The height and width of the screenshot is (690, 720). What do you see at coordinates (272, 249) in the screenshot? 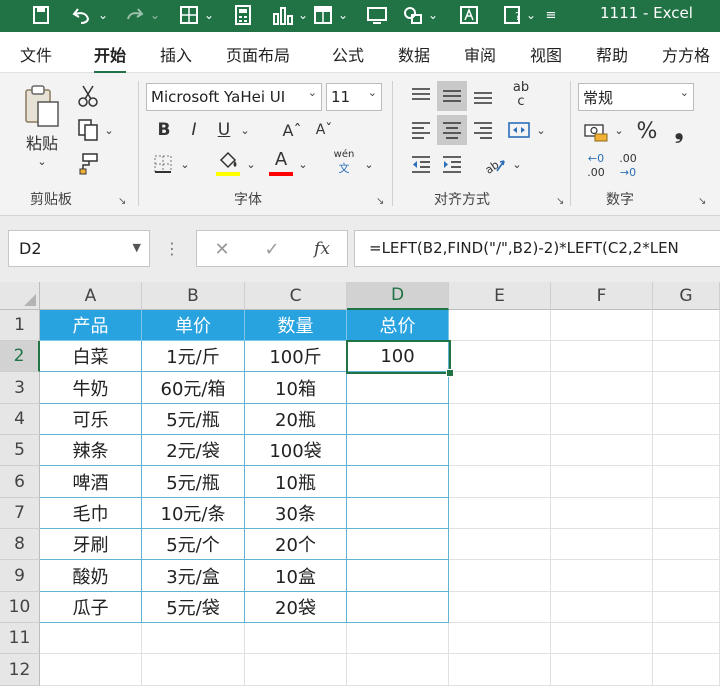
I see `enter-button: ✓` at bounding box center [272, 249].